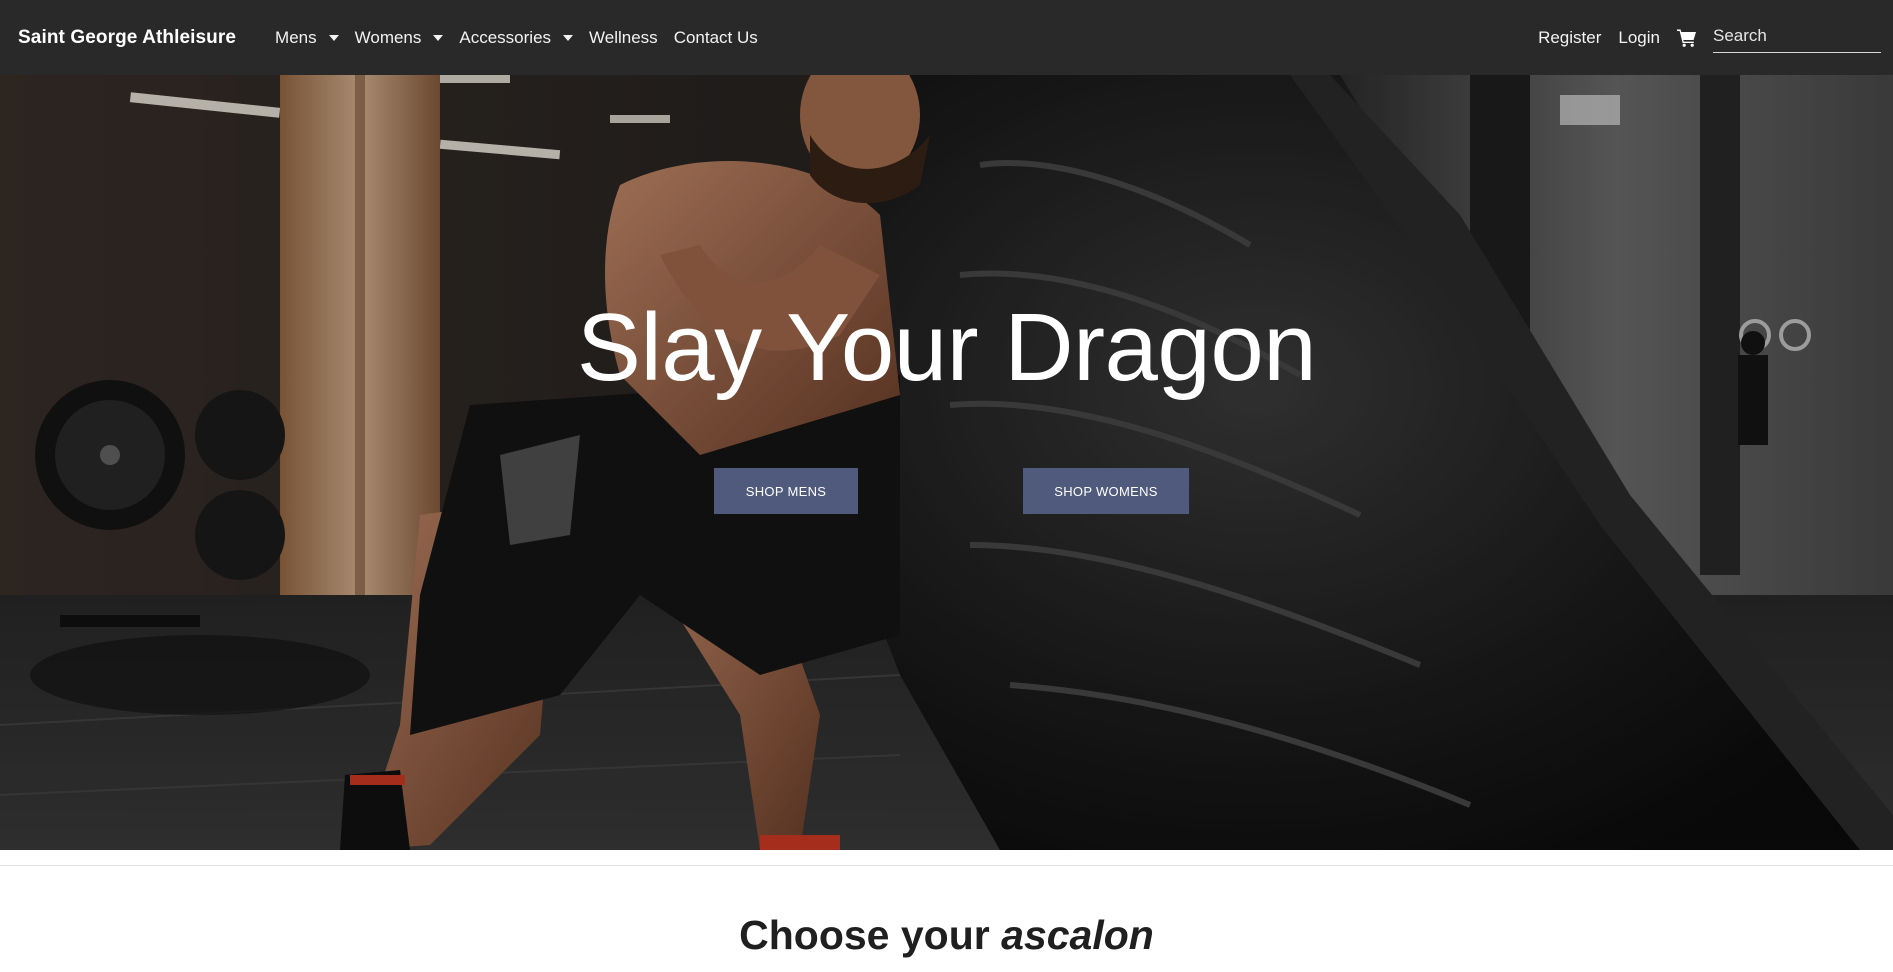 The height and width of the screenshot is (972, 1893). I want to click on nav-item-wellness-label: Wellness, so click(623, 37).